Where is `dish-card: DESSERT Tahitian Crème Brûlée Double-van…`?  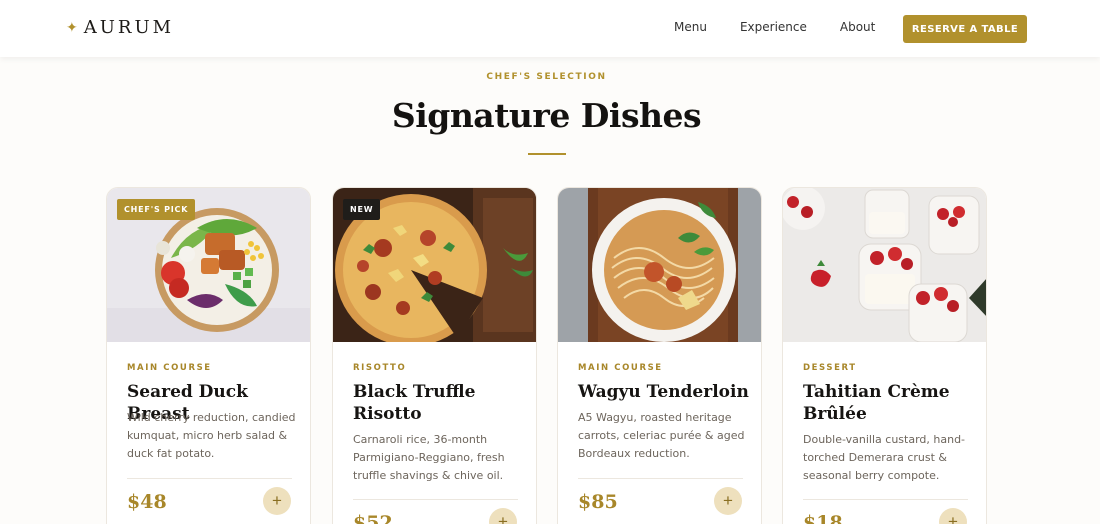
dish-card: DESSERT Tahitian Crème Brûlée Double-van… is located at coordinates (884, 355).